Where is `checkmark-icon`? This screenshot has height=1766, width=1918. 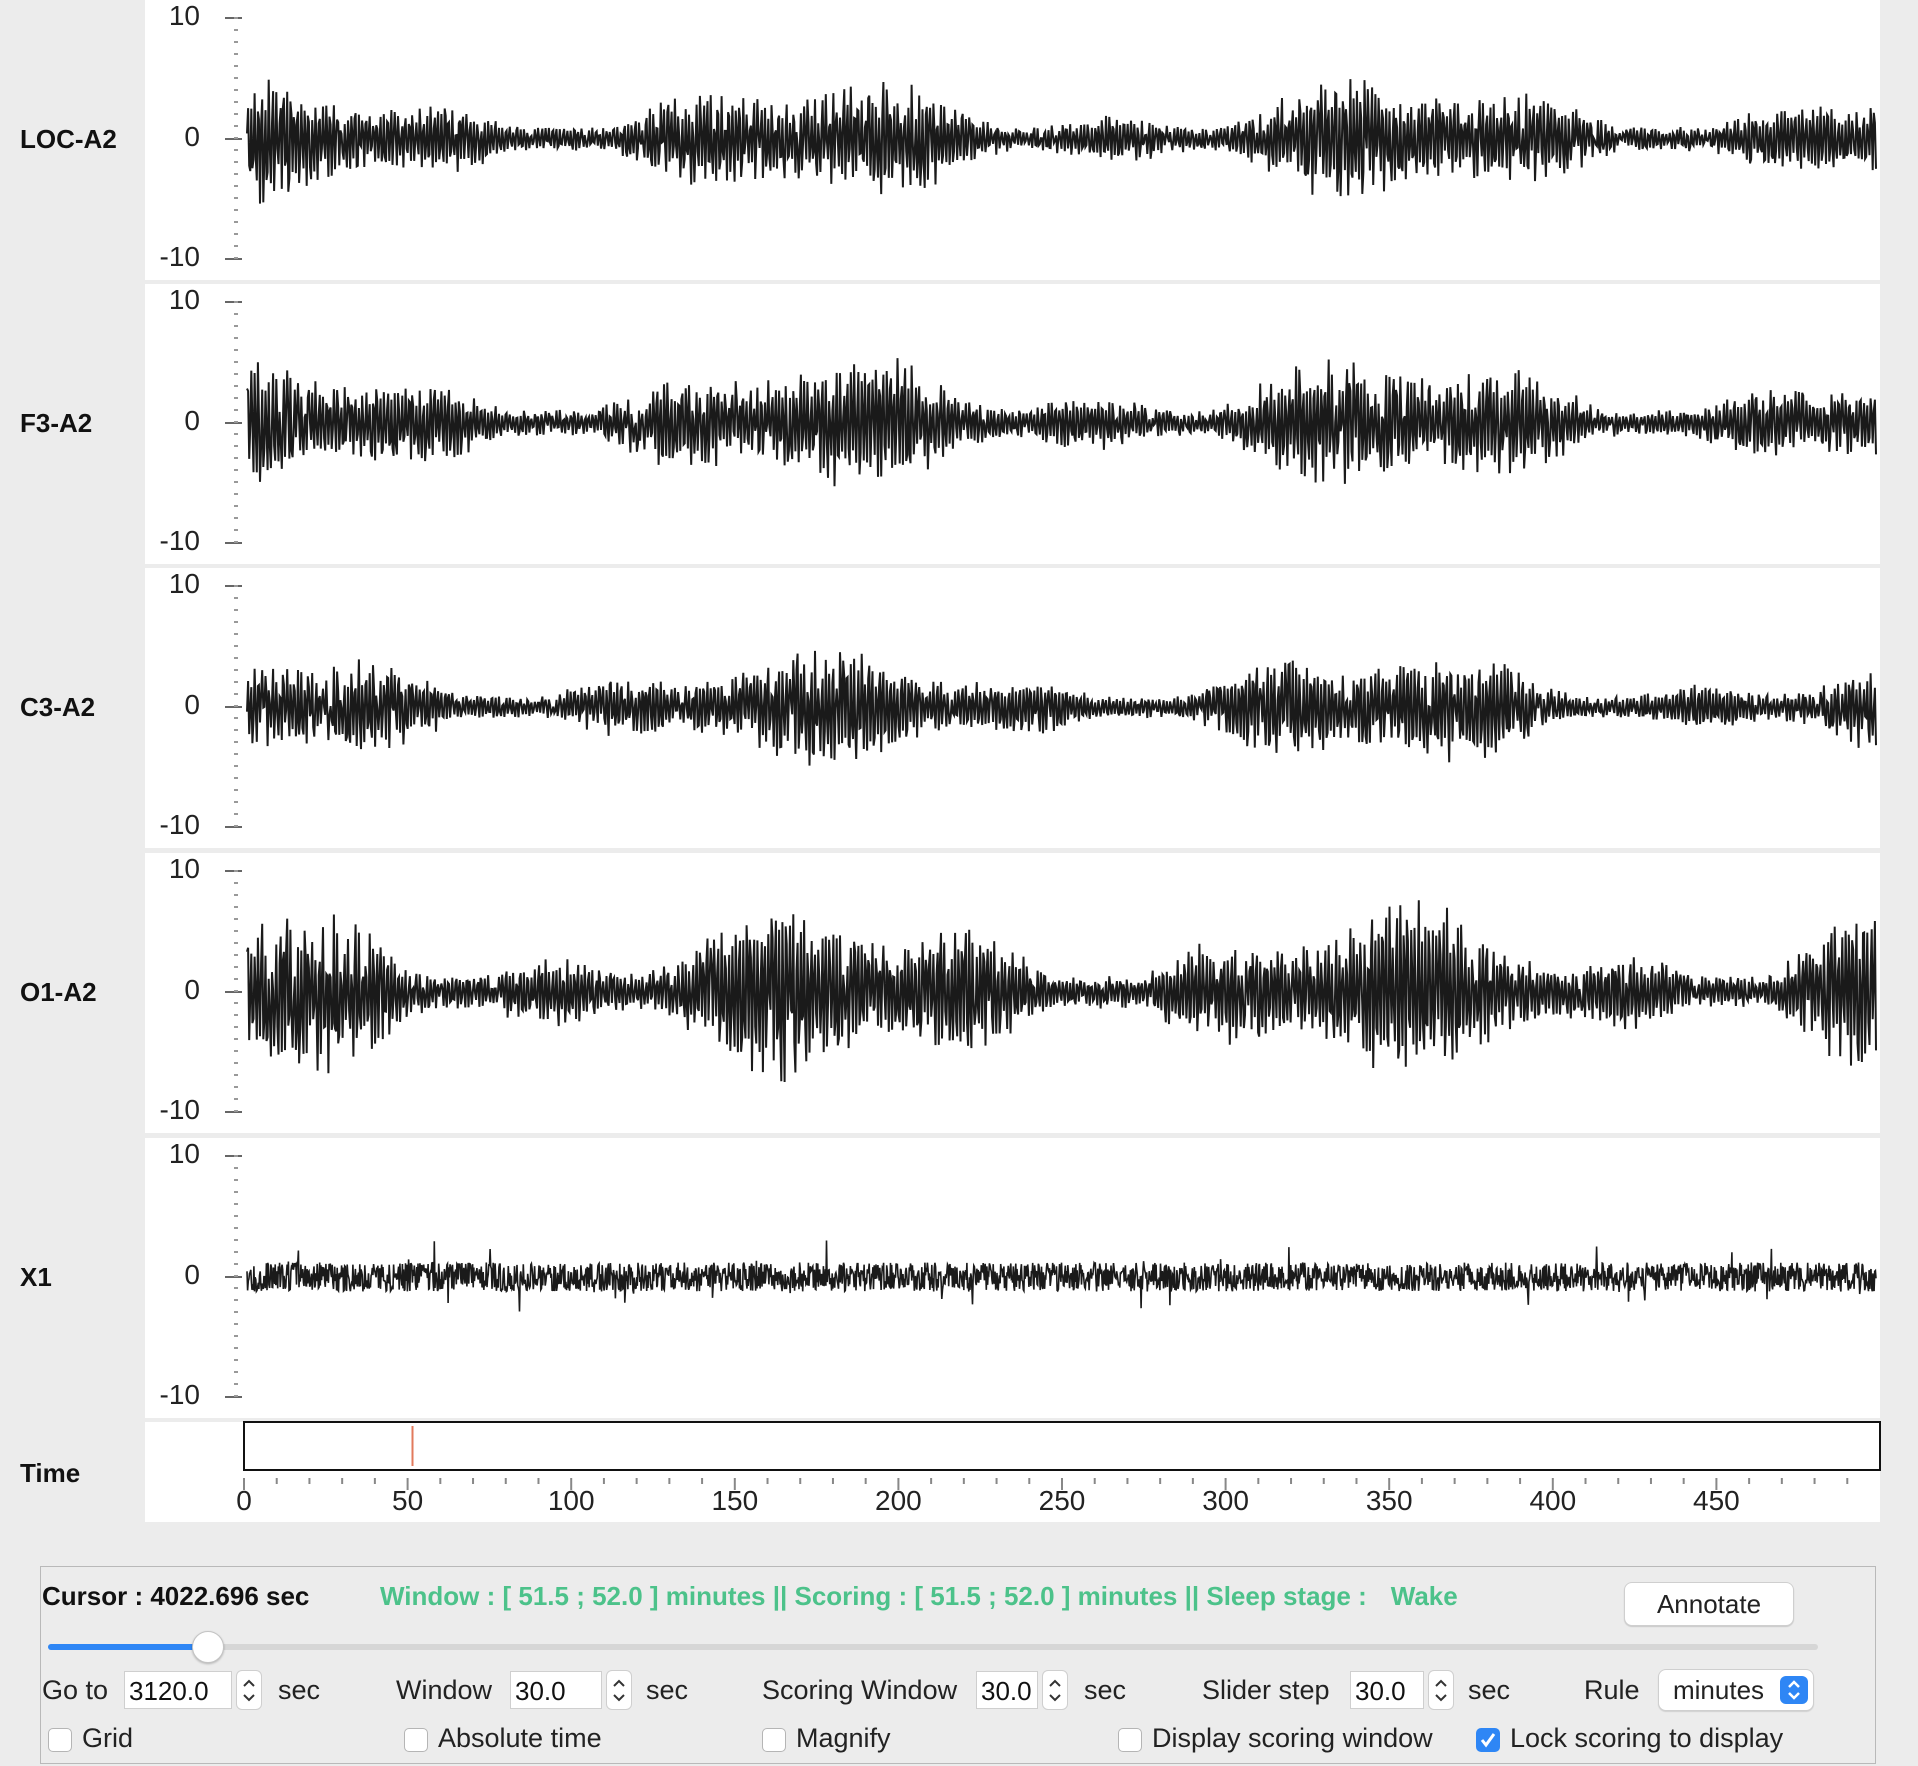
checkmark-icon is located at coordinates (1488, 1740).